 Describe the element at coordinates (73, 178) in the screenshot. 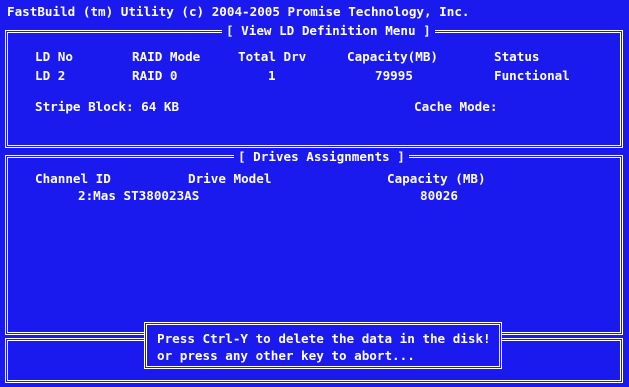

I see `header-channel-id: Channel ID` at that location.